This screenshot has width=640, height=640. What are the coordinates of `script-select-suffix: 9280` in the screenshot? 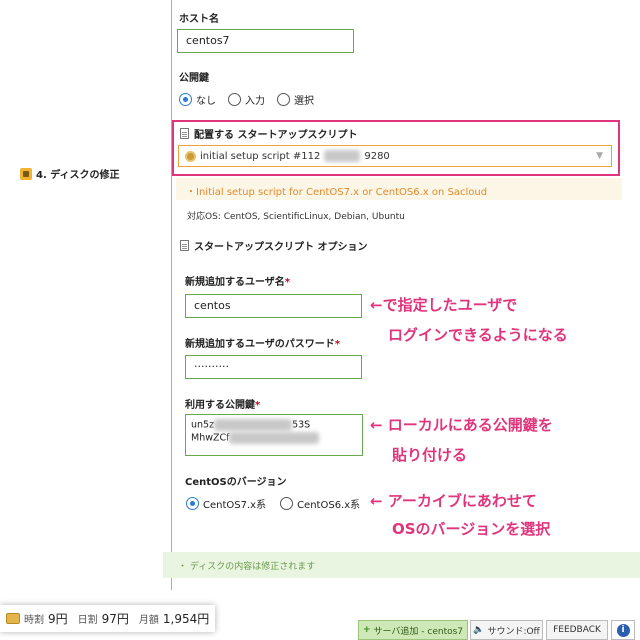 It's located at (377, 156).